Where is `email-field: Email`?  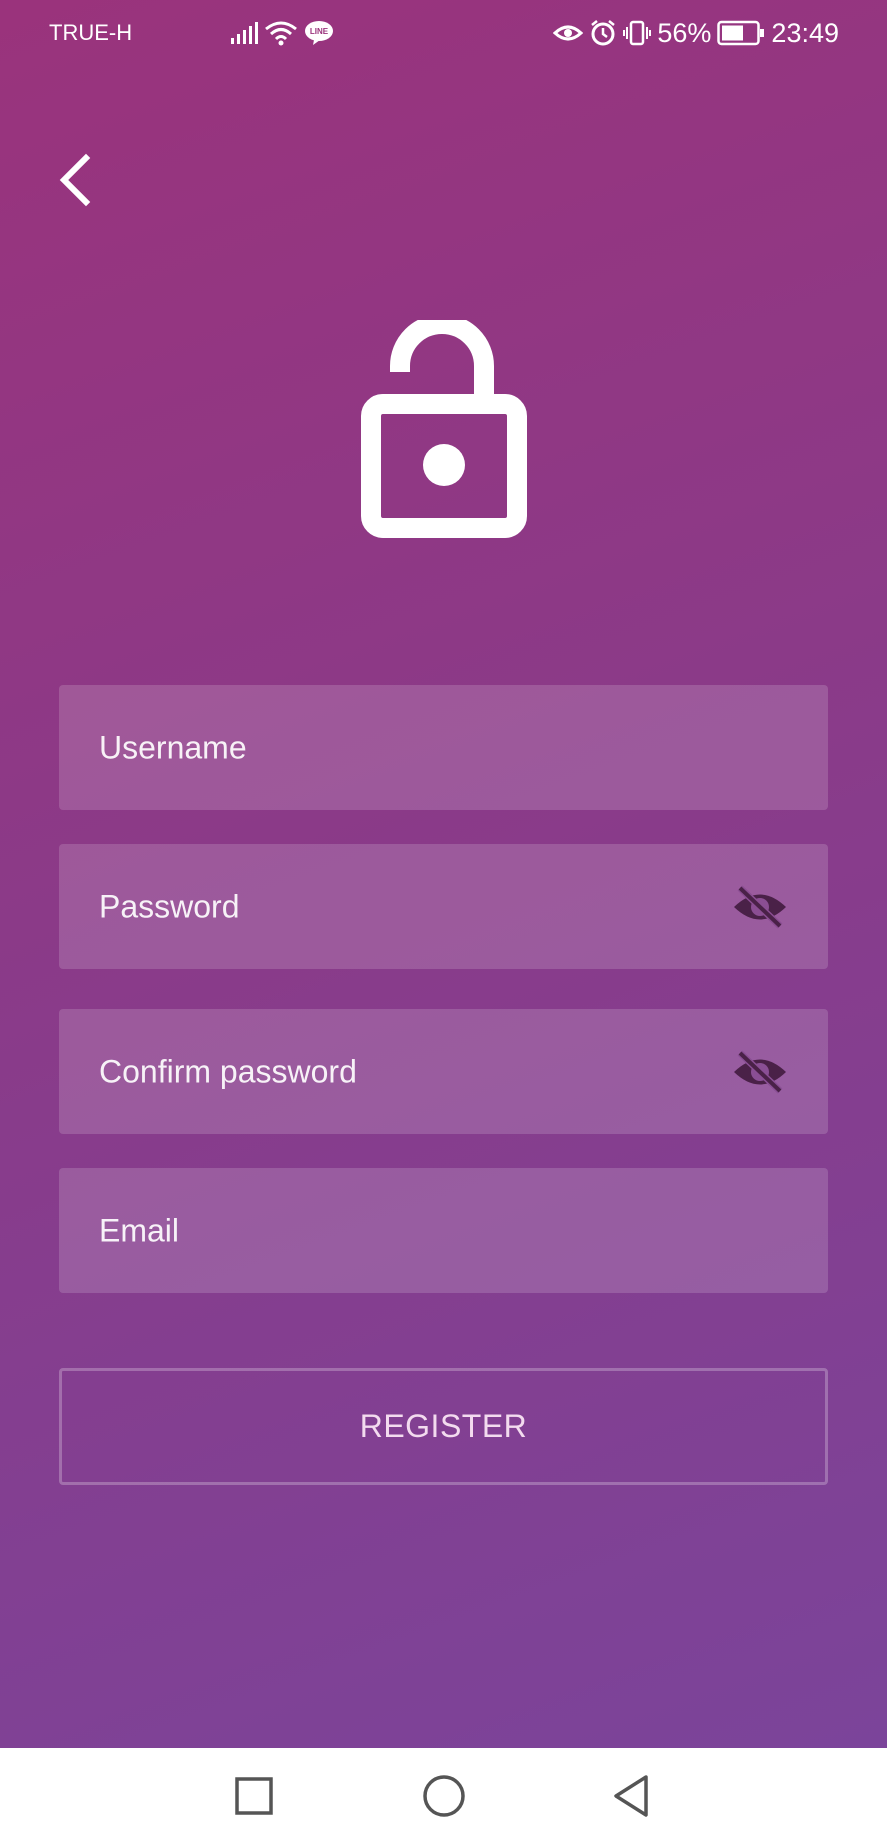
email-field: Email is located at coordinates (443, 1230).